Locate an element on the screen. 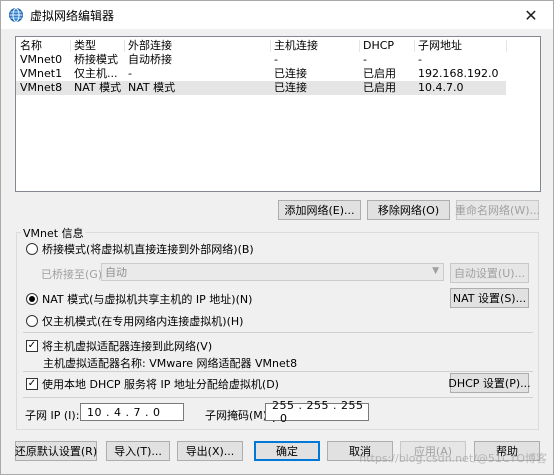  cell-subnet: 192.168.192.0 is located at coordinates (458, 73).